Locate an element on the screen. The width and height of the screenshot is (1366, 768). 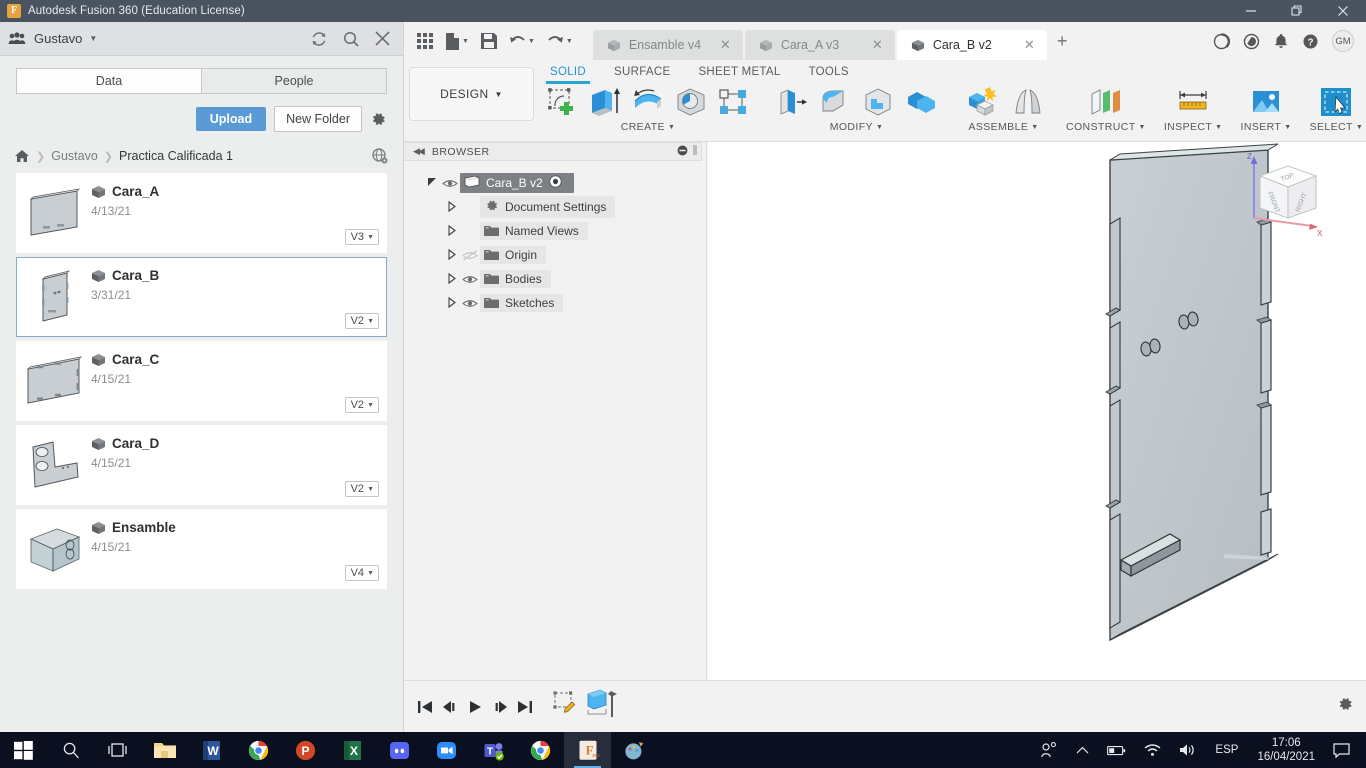
bell-icon is located at coordinates (1281, 41).